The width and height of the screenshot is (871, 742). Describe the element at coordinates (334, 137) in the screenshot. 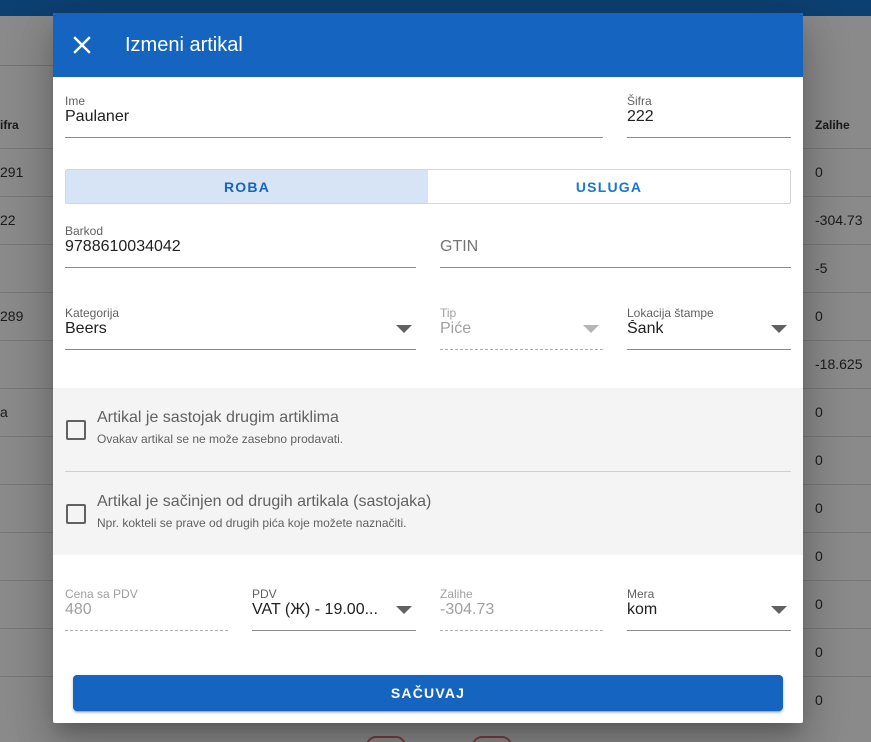

I see `name-underline` at that location.